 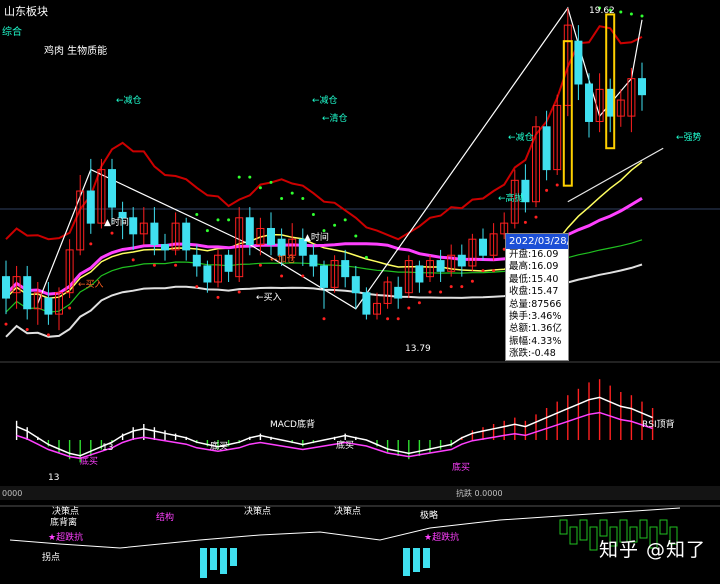 I want to click on annotation-mr2: ←买入, so click(x=269, y=297).